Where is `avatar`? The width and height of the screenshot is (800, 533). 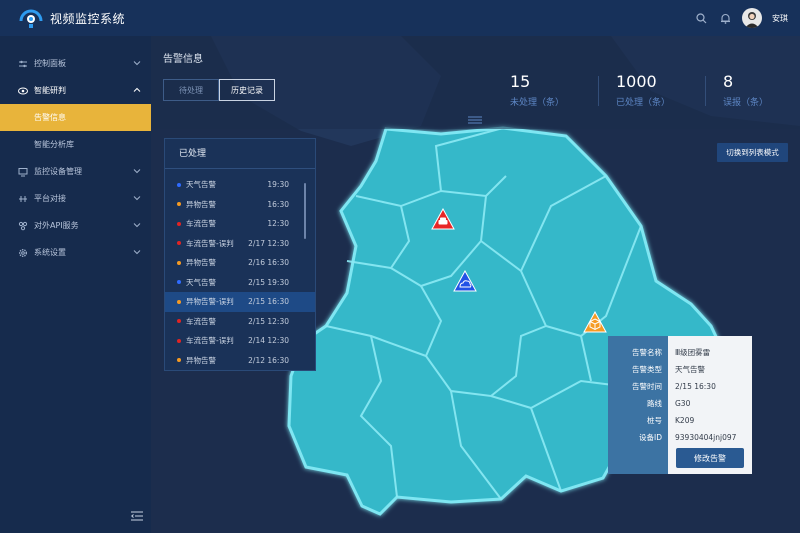
avatar is located at coordinates (752, 18).